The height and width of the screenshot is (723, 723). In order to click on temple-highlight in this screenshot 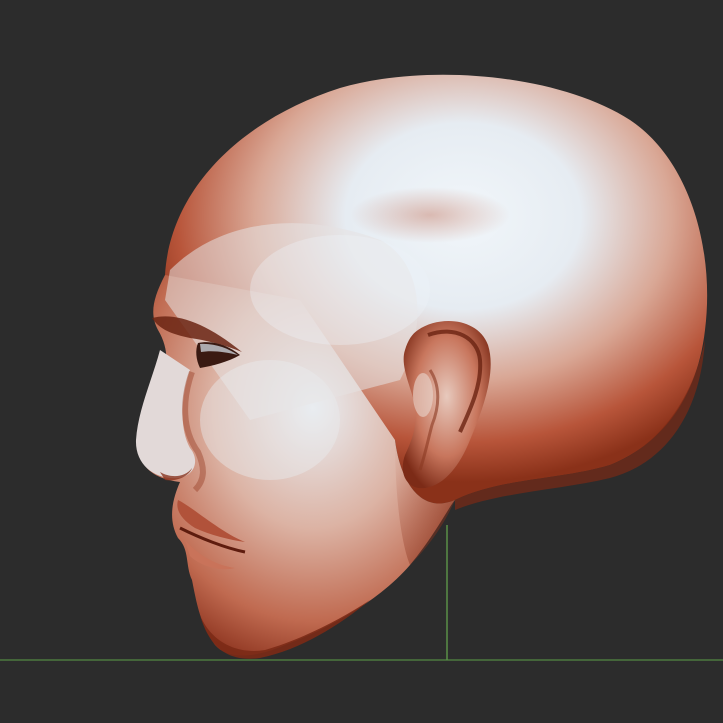, I will do `click(340, 290)`.